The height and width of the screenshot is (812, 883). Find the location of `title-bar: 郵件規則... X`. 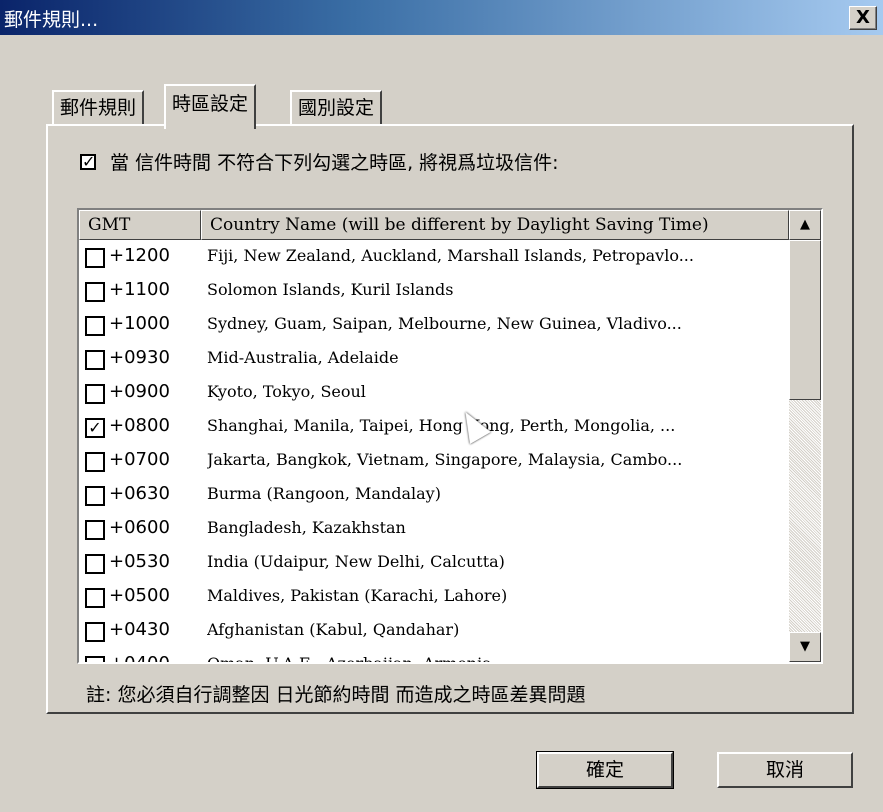

title-bar: 郵件規則... X is located at coordinates (441, 17).